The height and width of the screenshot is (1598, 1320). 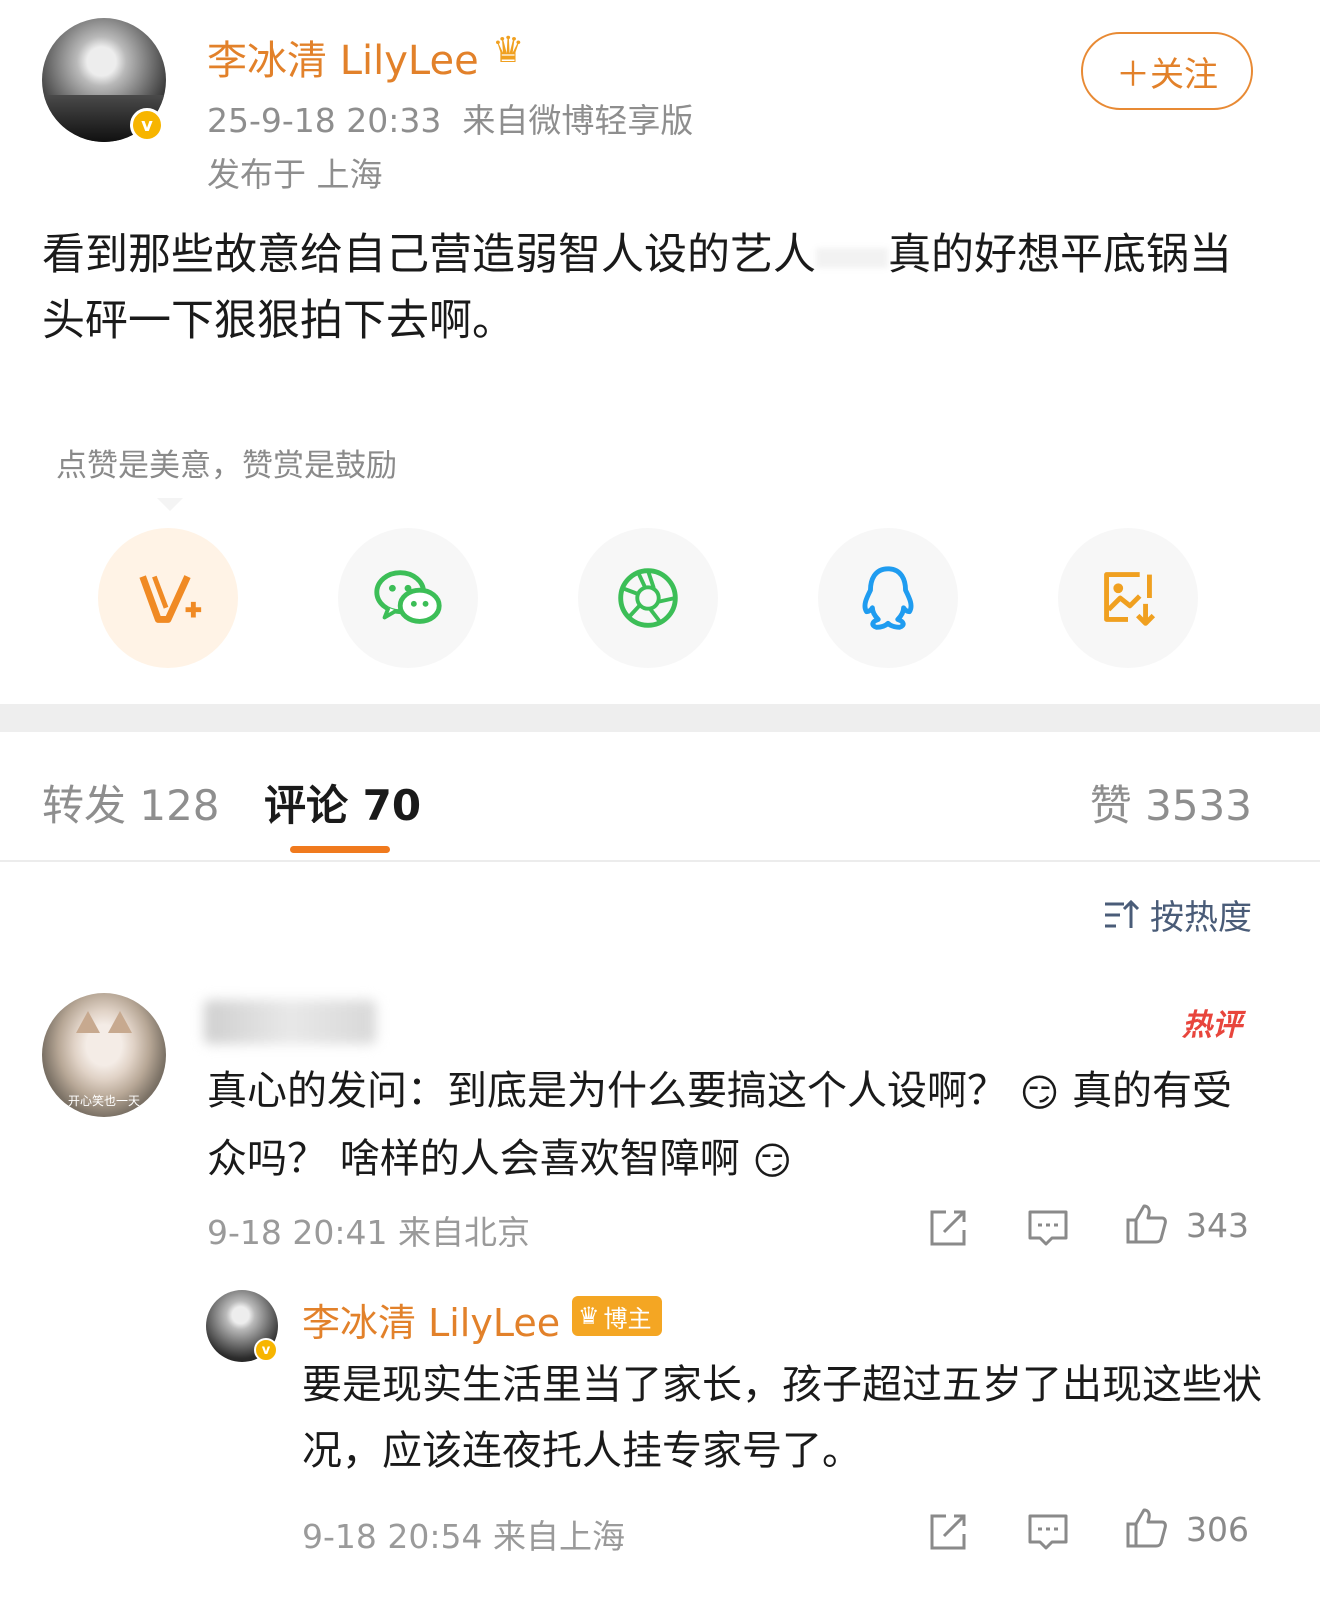 I want to click on reward-v-icon, so click(x=170, y=599).